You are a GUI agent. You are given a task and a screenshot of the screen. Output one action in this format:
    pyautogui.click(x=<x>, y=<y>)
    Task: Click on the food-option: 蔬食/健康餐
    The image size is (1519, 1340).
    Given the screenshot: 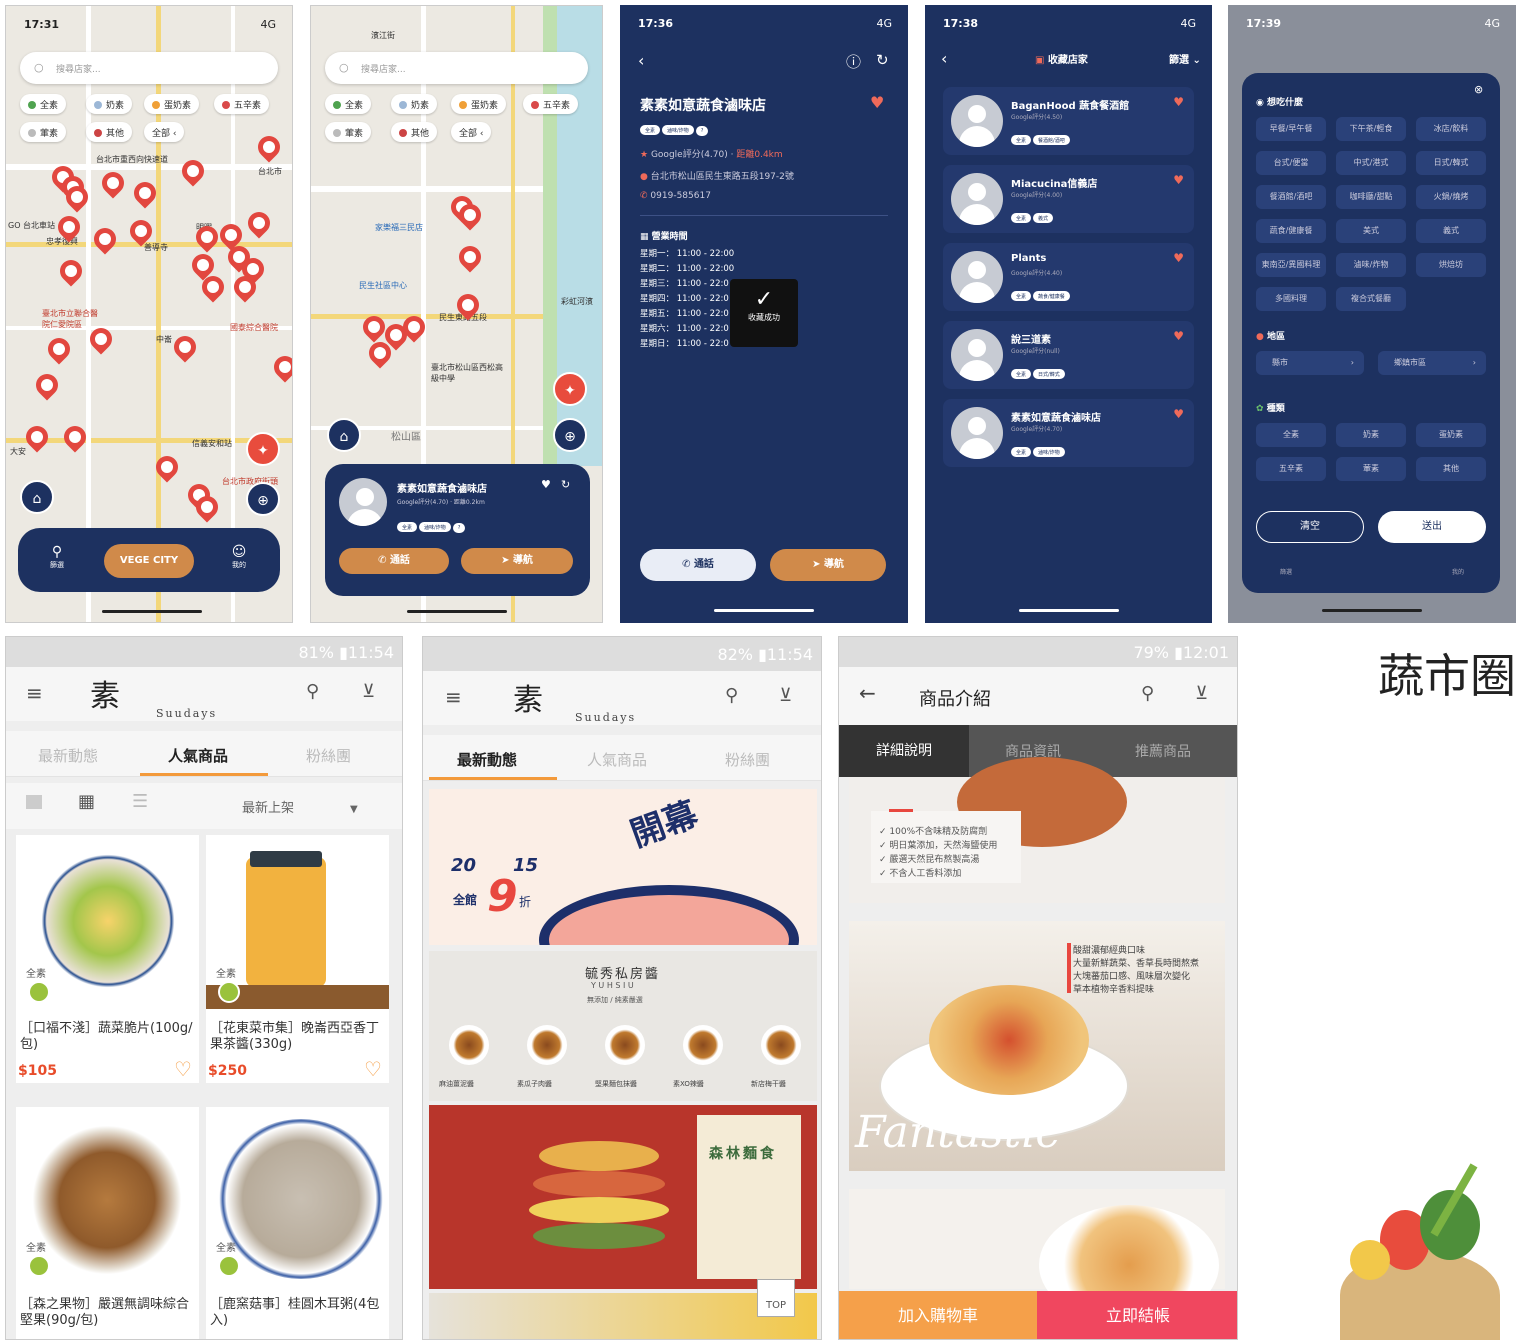 What is the action you would take?
    pyautogui.click(x=1291, y=231)
    